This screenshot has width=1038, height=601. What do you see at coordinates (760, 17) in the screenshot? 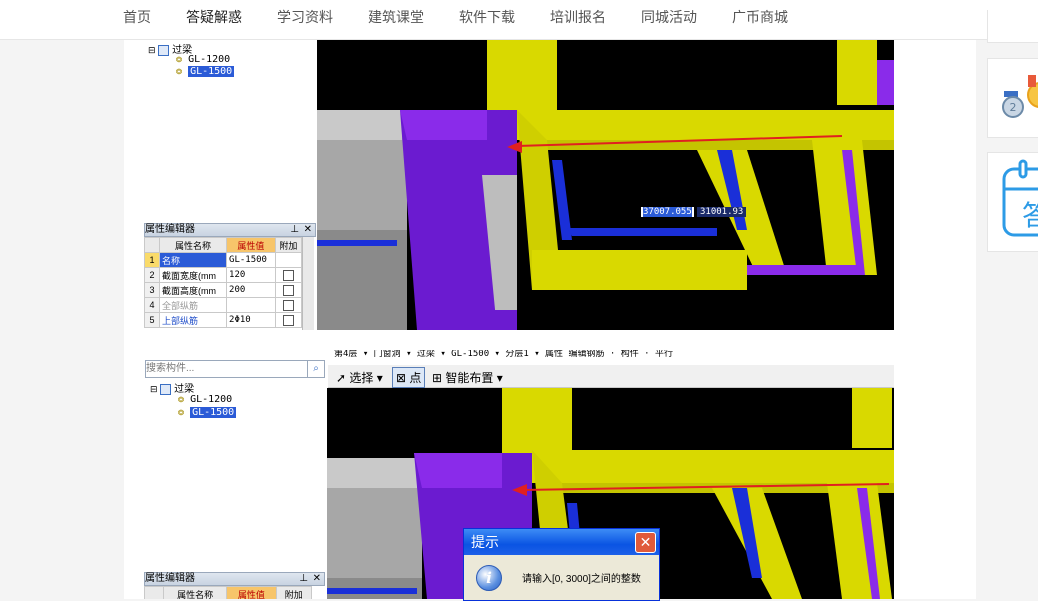
I see `nav-shop: 广币商城` at bounding box center [760, 17].